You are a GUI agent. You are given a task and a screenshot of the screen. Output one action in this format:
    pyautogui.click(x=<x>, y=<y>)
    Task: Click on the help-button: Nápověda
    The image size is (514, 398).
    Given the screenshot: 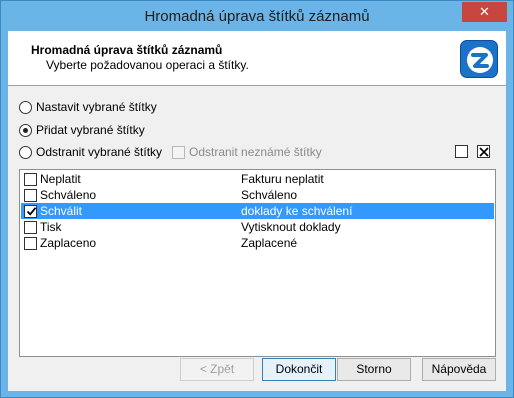 What is the action you would take?
    pyautogui.click(x=459, y=369)
    